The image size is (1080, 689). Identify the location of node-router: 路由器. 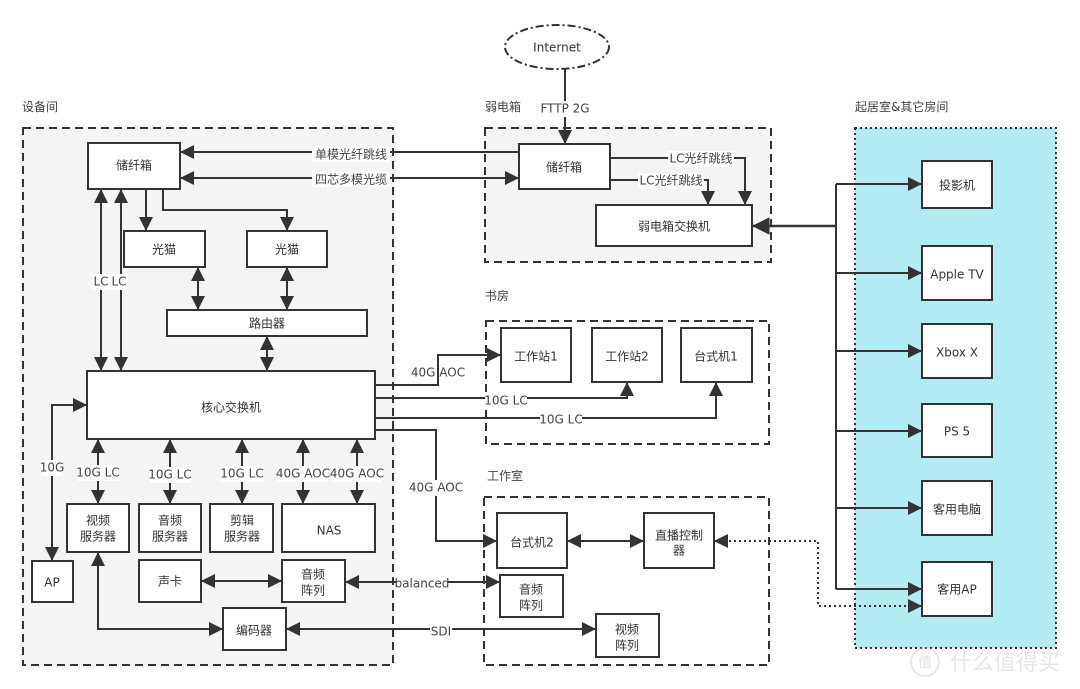
(267, 323).